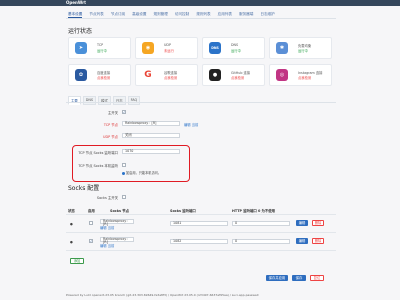 This screenshot has width=400, height=300. I want to click on save-apply-button: 保存并应用, so click(277, 278).